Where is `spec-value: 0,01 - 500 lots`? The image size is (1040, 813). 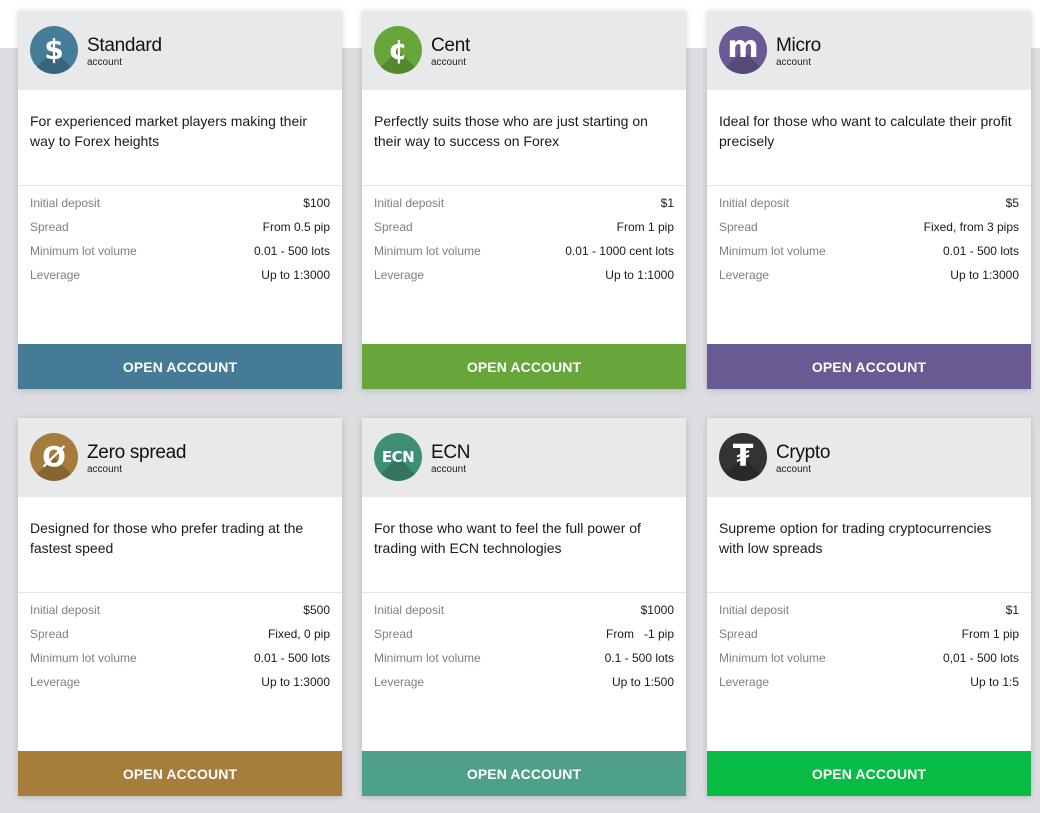
spec-value: 0,01 - 500 lots is located at coordinates (980, 658).